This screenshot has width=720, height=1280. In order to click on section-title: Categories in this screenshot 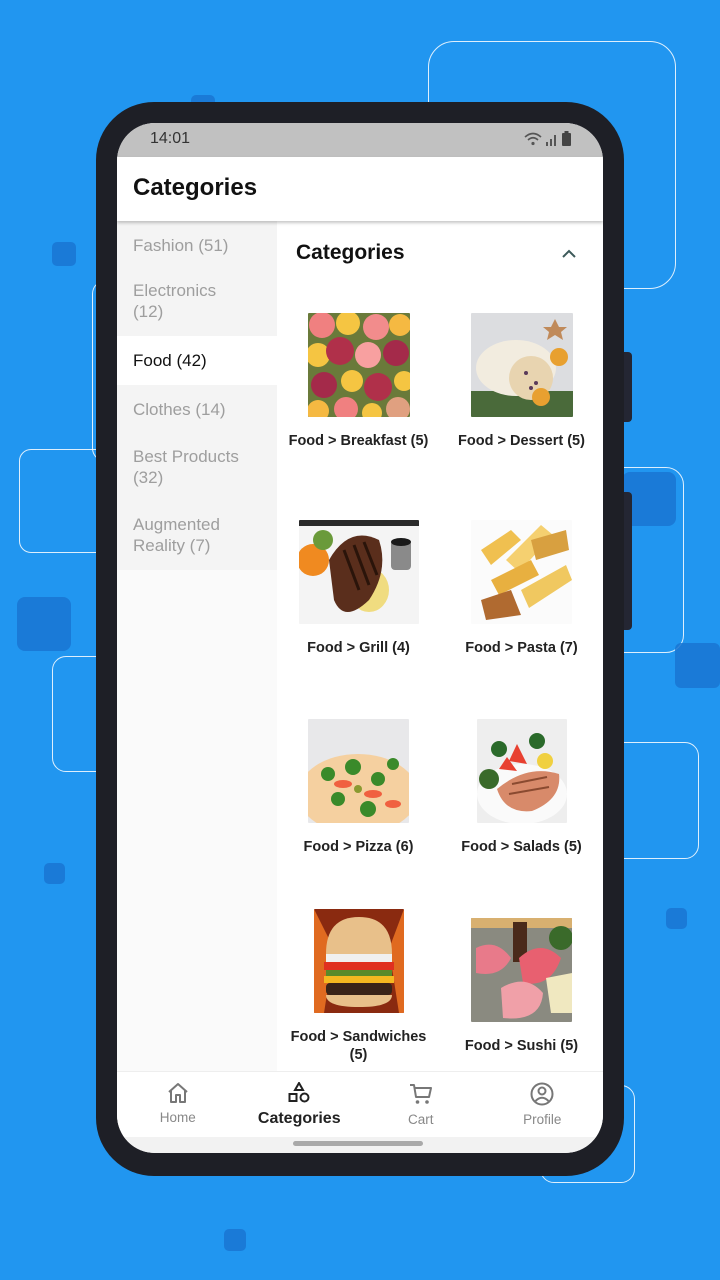, I will do `click(350, 252)`.